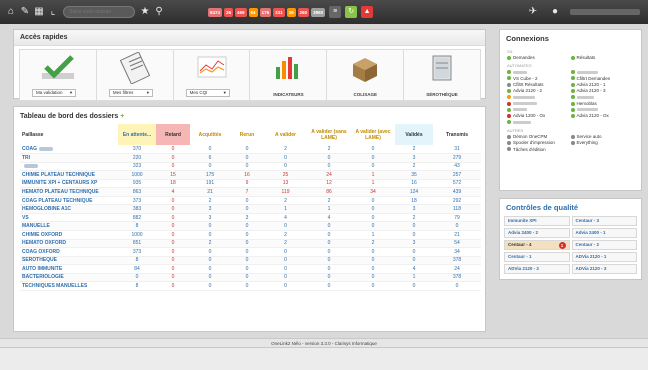 Image resolution: width=648 pixels, height=370 pixels. Describe the element at coordinates (329, 134) in the screenshot. I see `column-header: A valider (sans LAME)` at that location.